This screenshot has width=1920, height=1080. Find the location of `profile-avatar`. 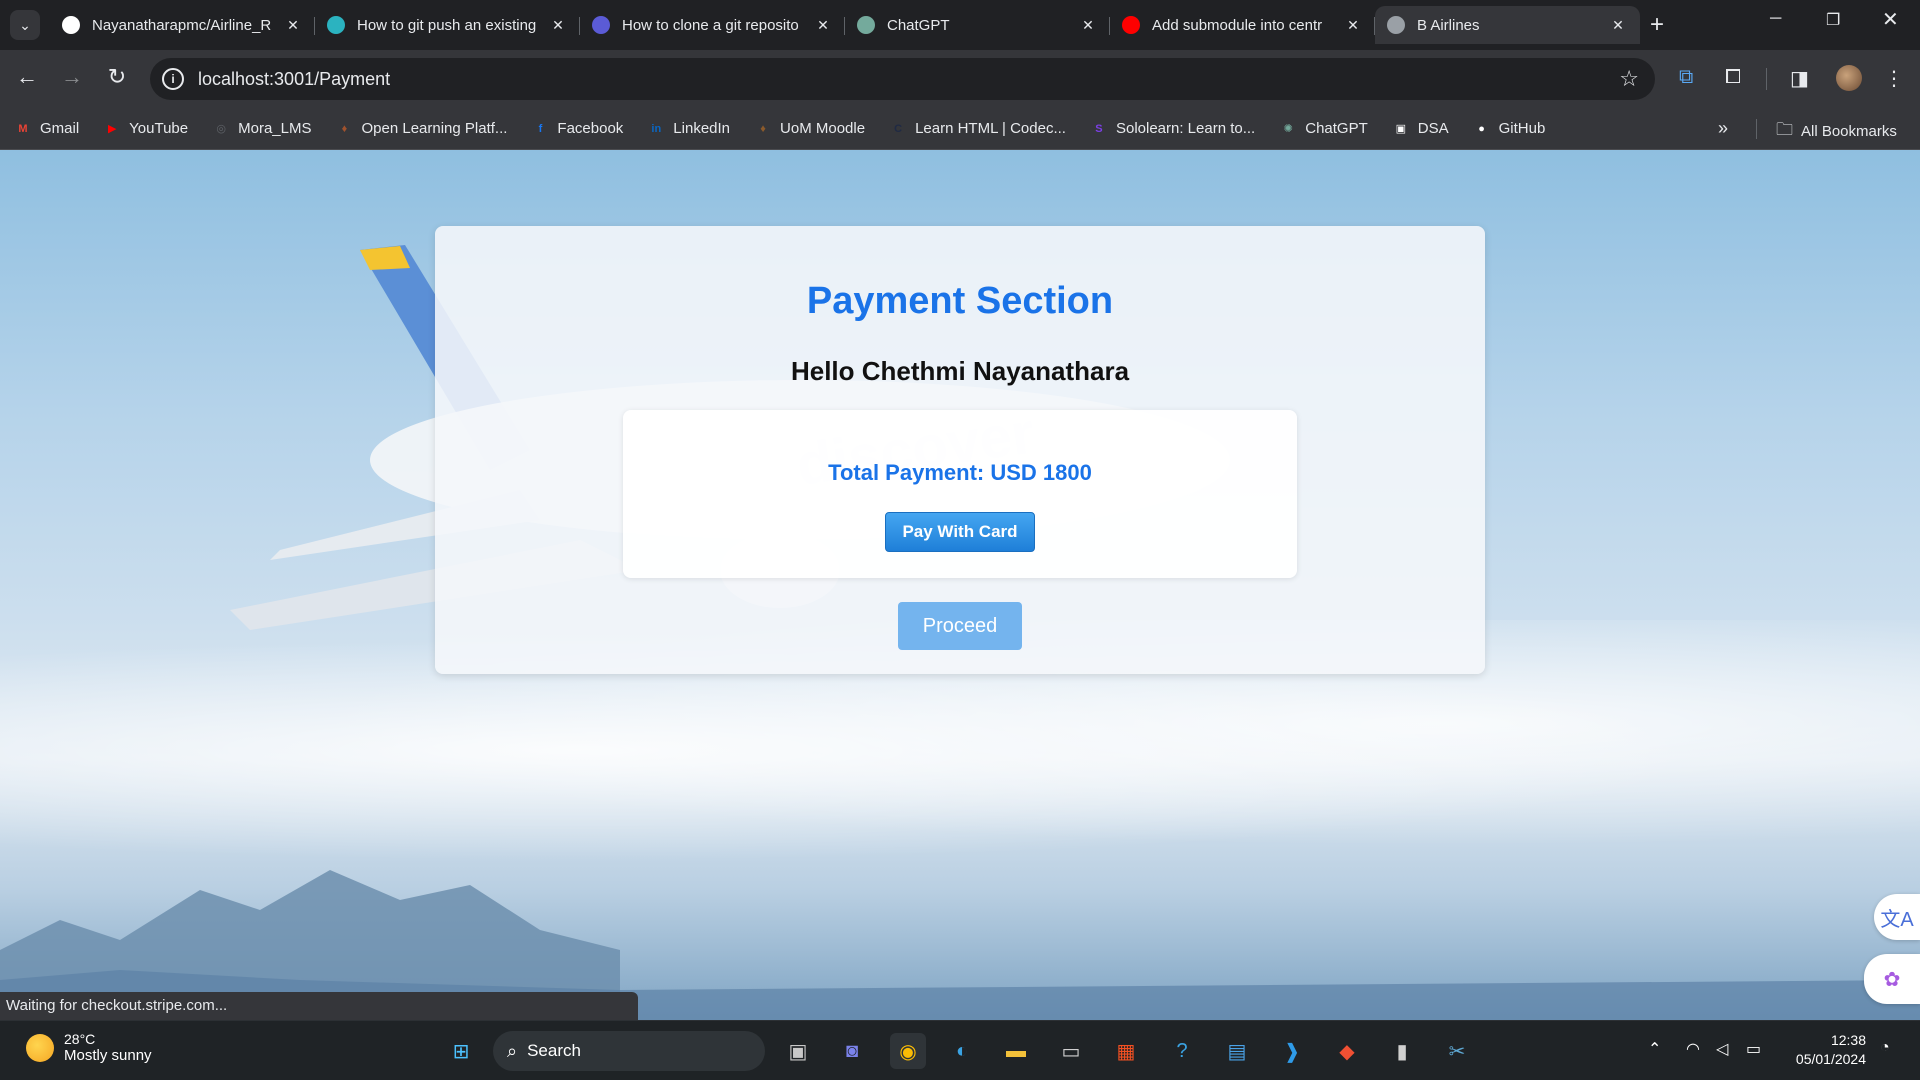

profile-avatar is located at coordinates (1849, 78).